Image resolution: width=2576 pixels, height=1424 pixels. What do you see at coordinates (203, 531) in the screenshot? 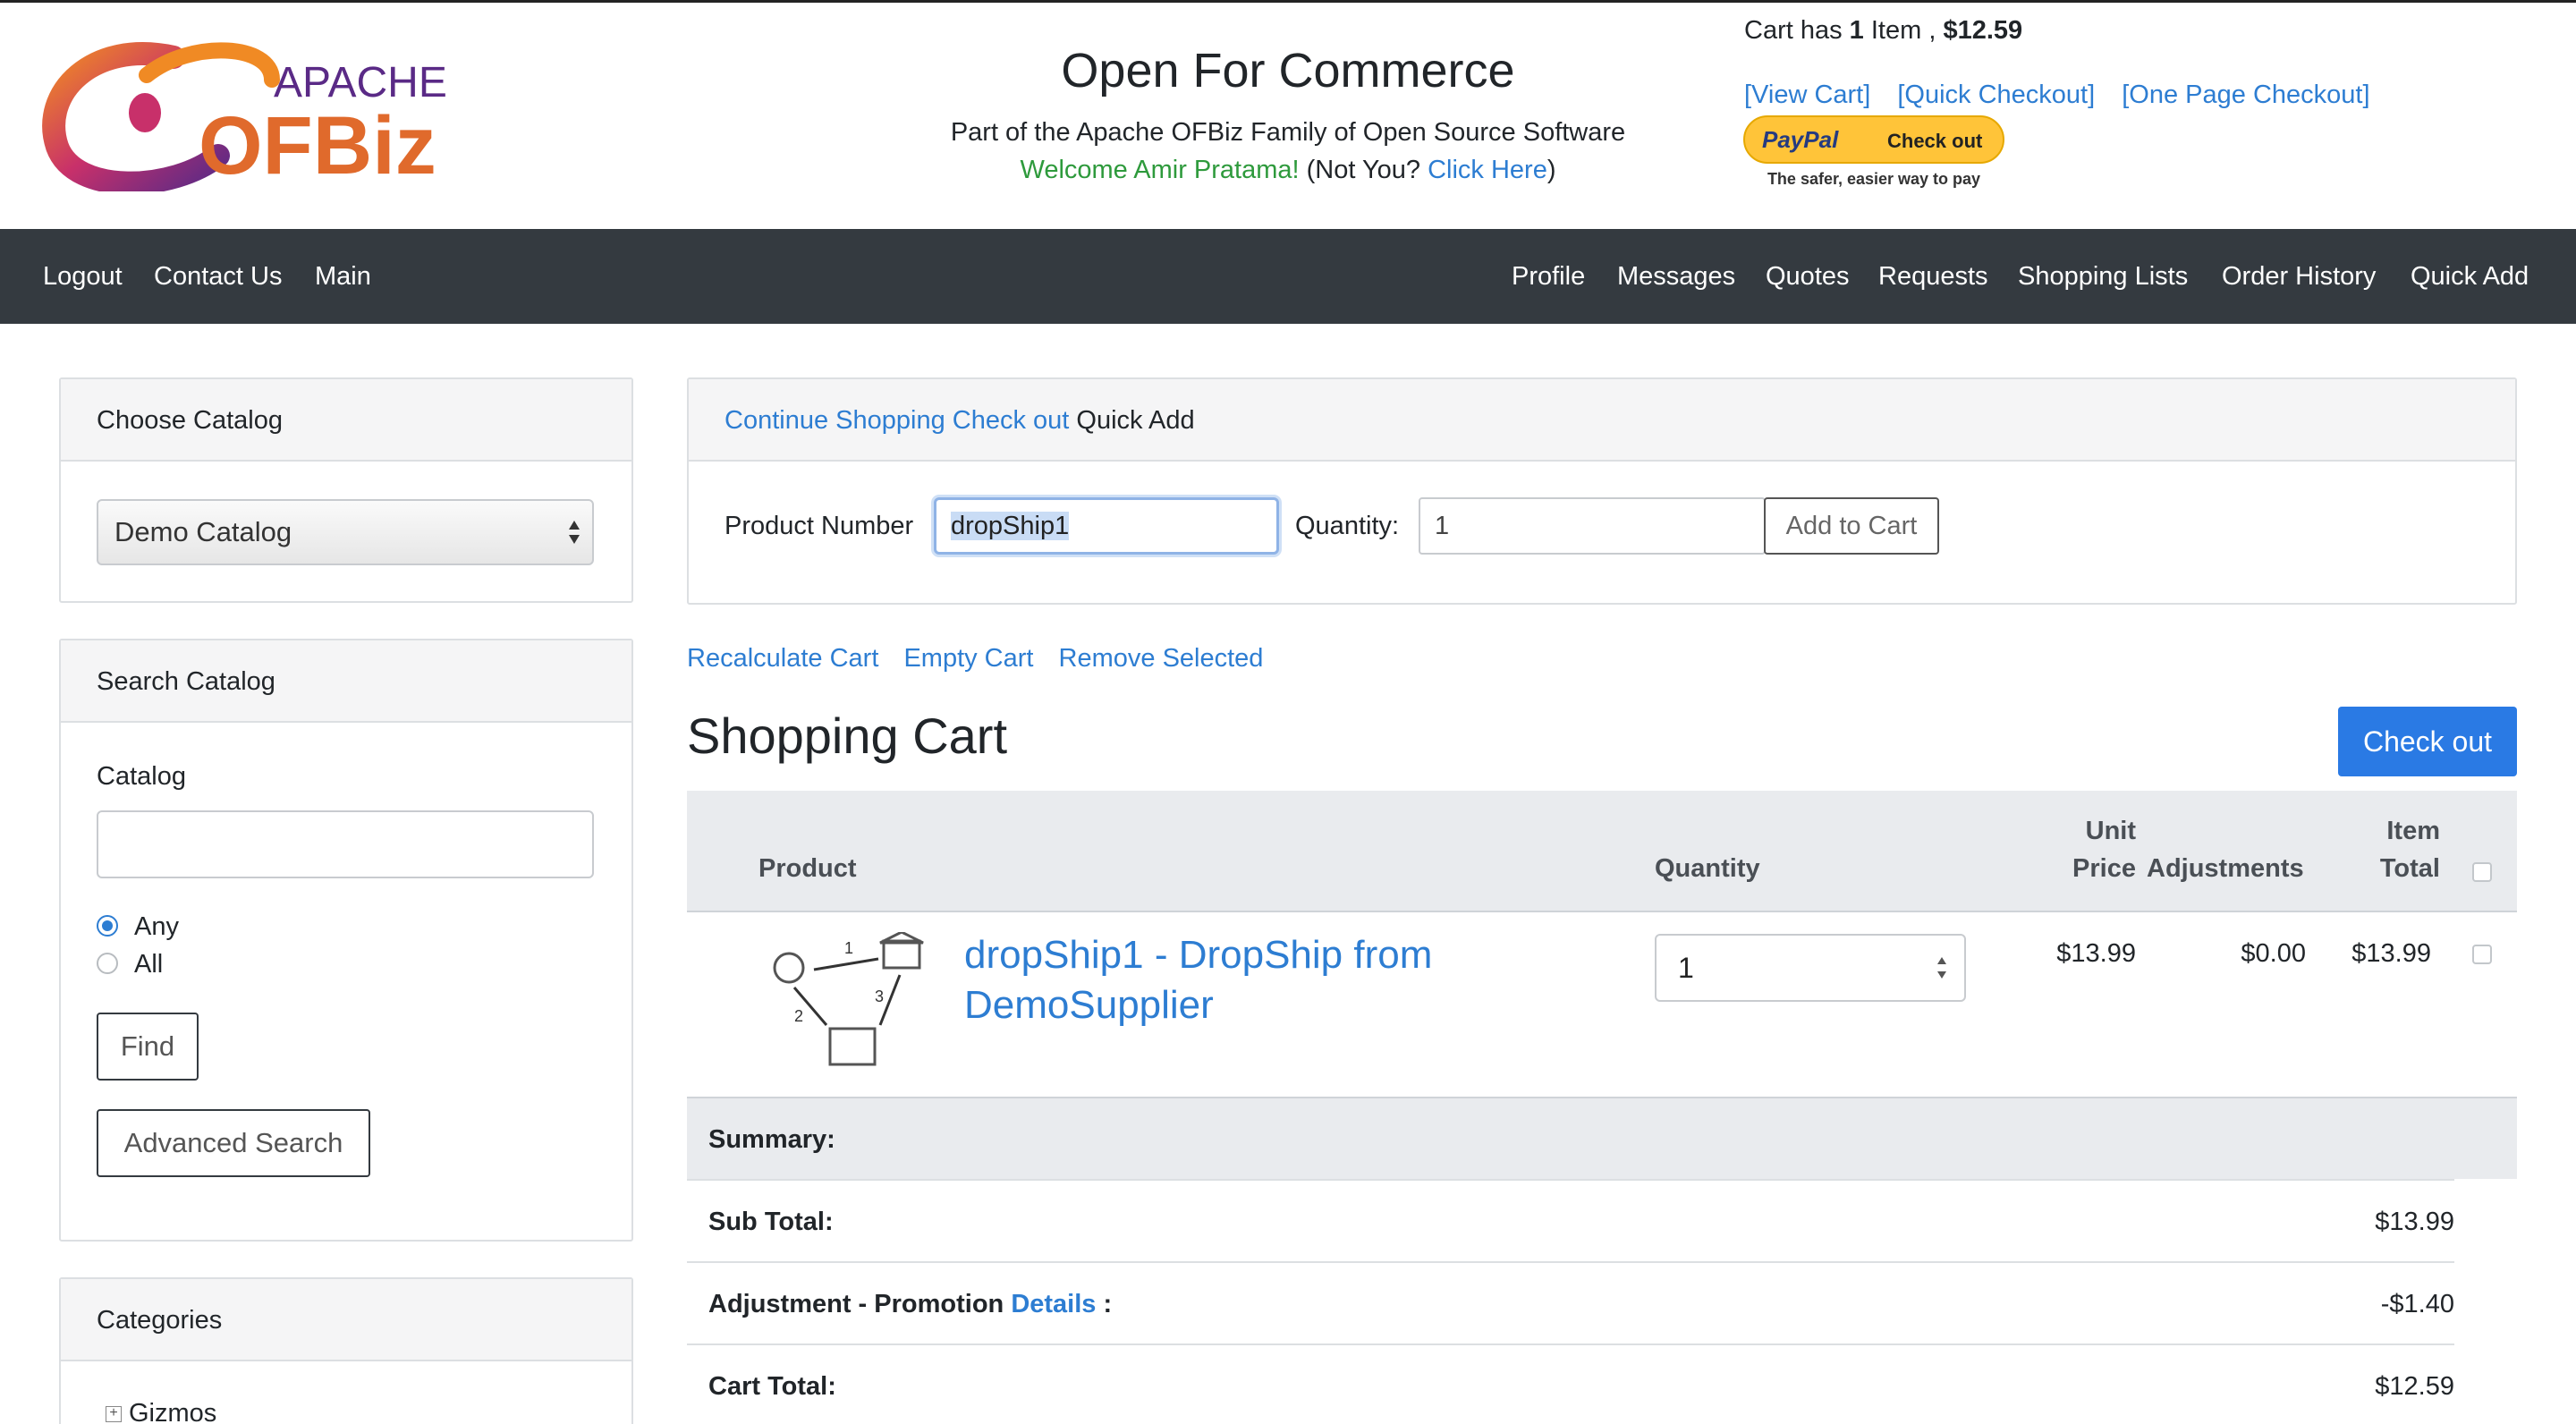
I see `catalog-select-value: Demo Catalog` at bounding box center [203, 531].